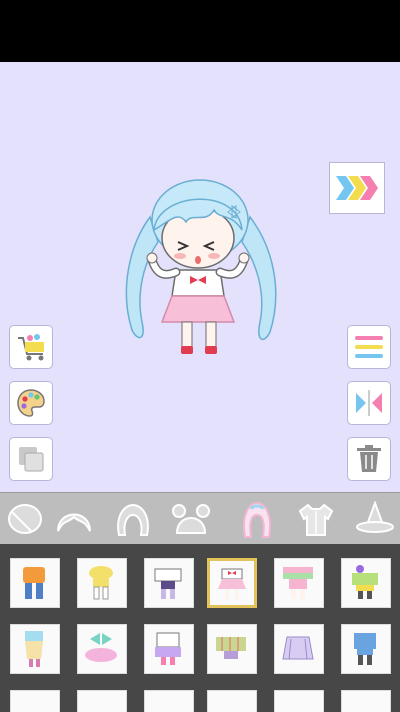 Image resolution: width=400 pixels, height=712 pixels. What do you see at coordinates (74, 522) in the screenshot?
I see `bangs-icon` at bounding box center [74, 522].